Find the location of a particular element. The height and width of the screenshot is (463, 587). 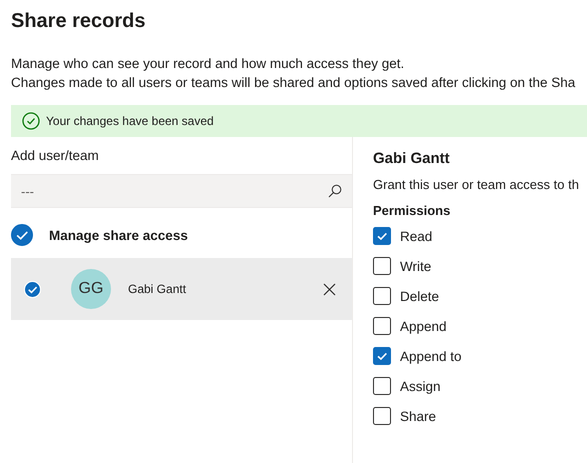

permission-label: Append to is located at coordinates (431, 356).